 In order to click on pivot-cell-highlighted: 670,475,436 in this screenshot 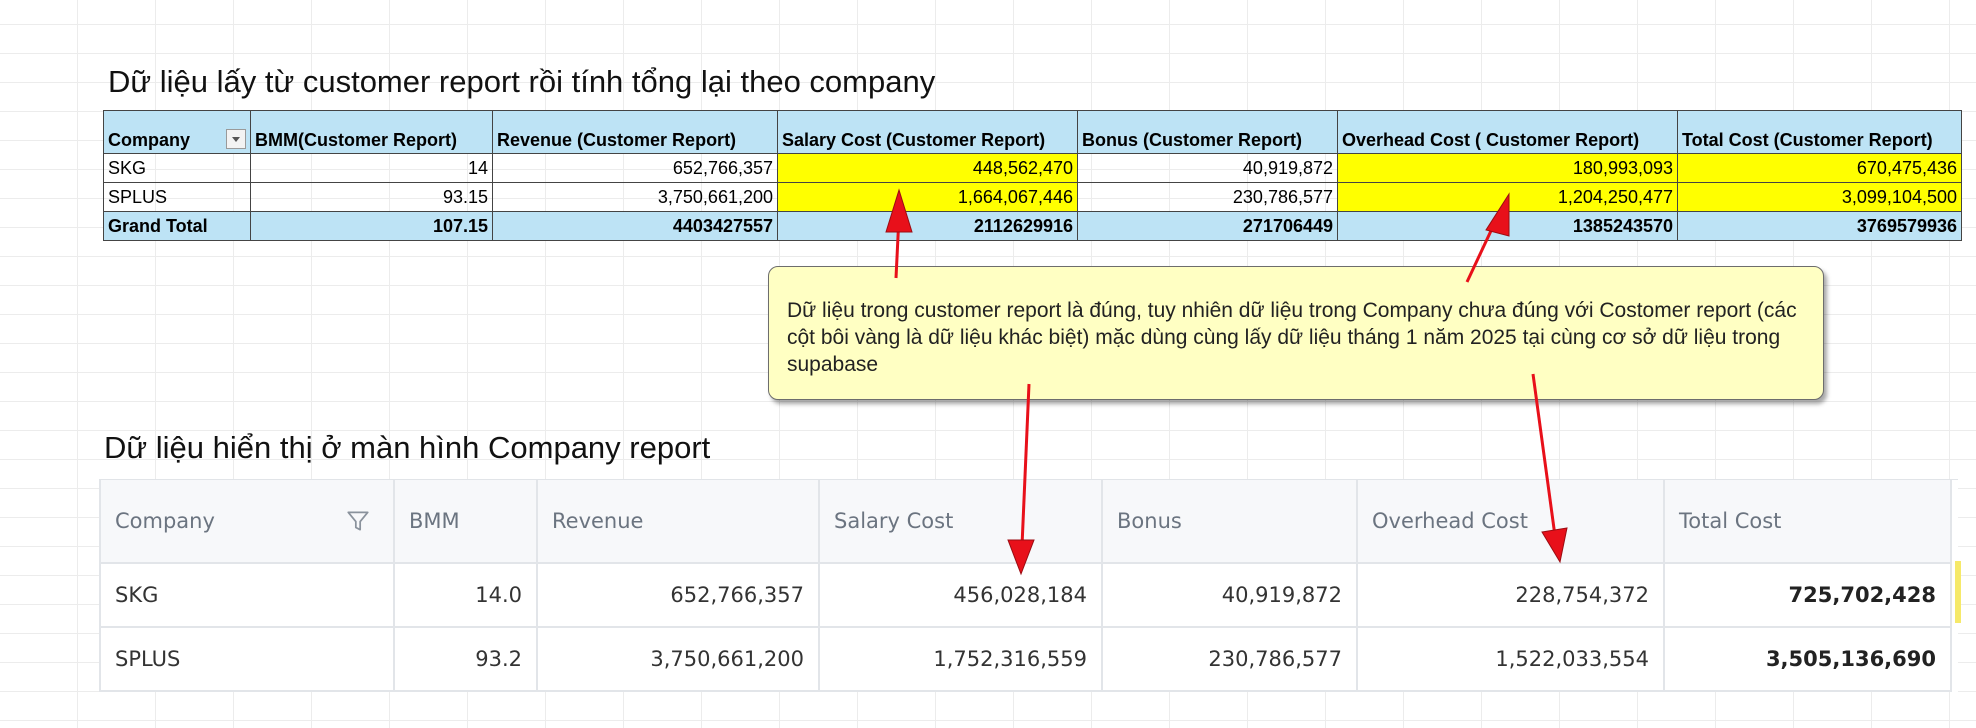, I will do `click(1820, 168)`.